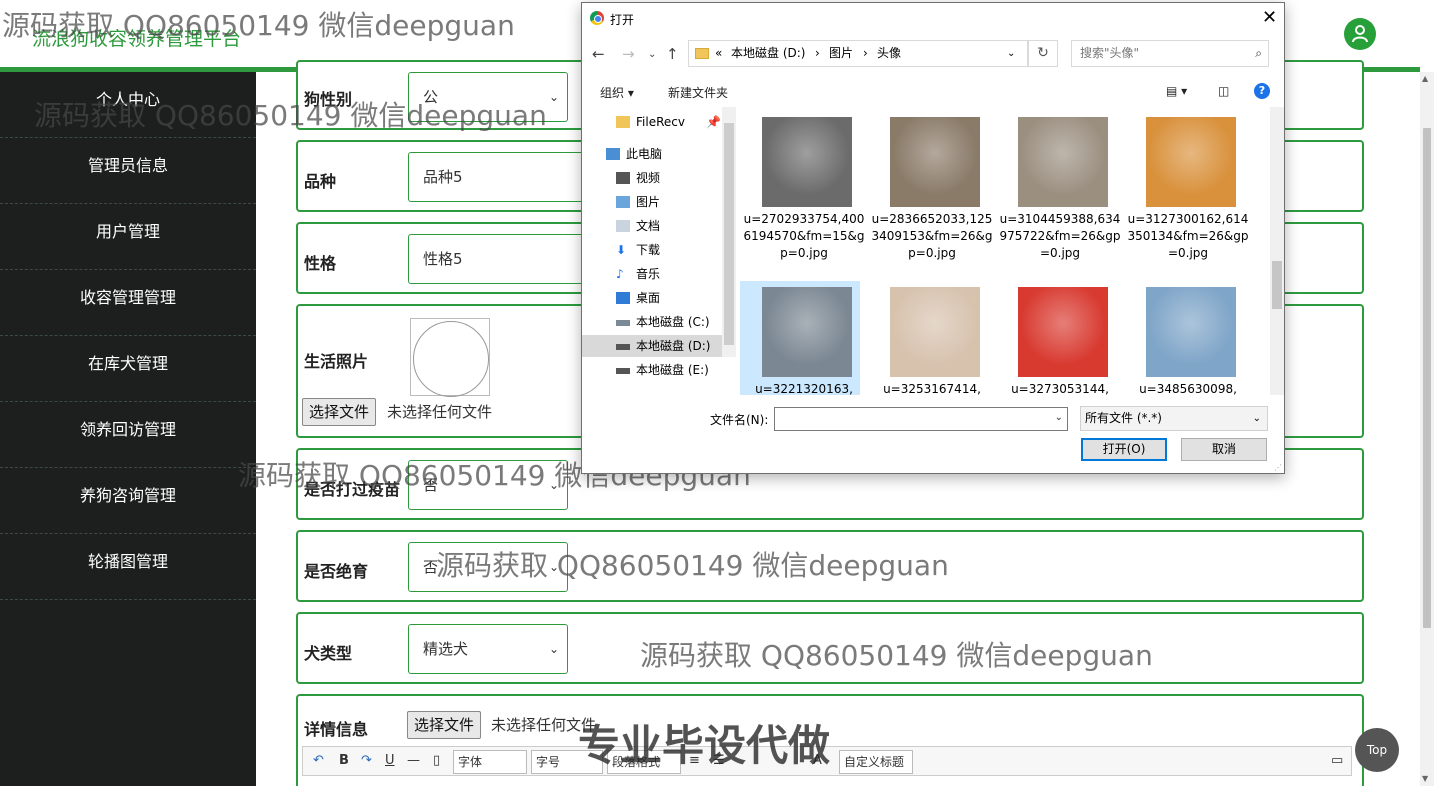 This screenshot has width=1434, height=786. Describe the element at coordinates (1043, 53) in the screenshot. I see `refresh-icon: ↻` at that location.